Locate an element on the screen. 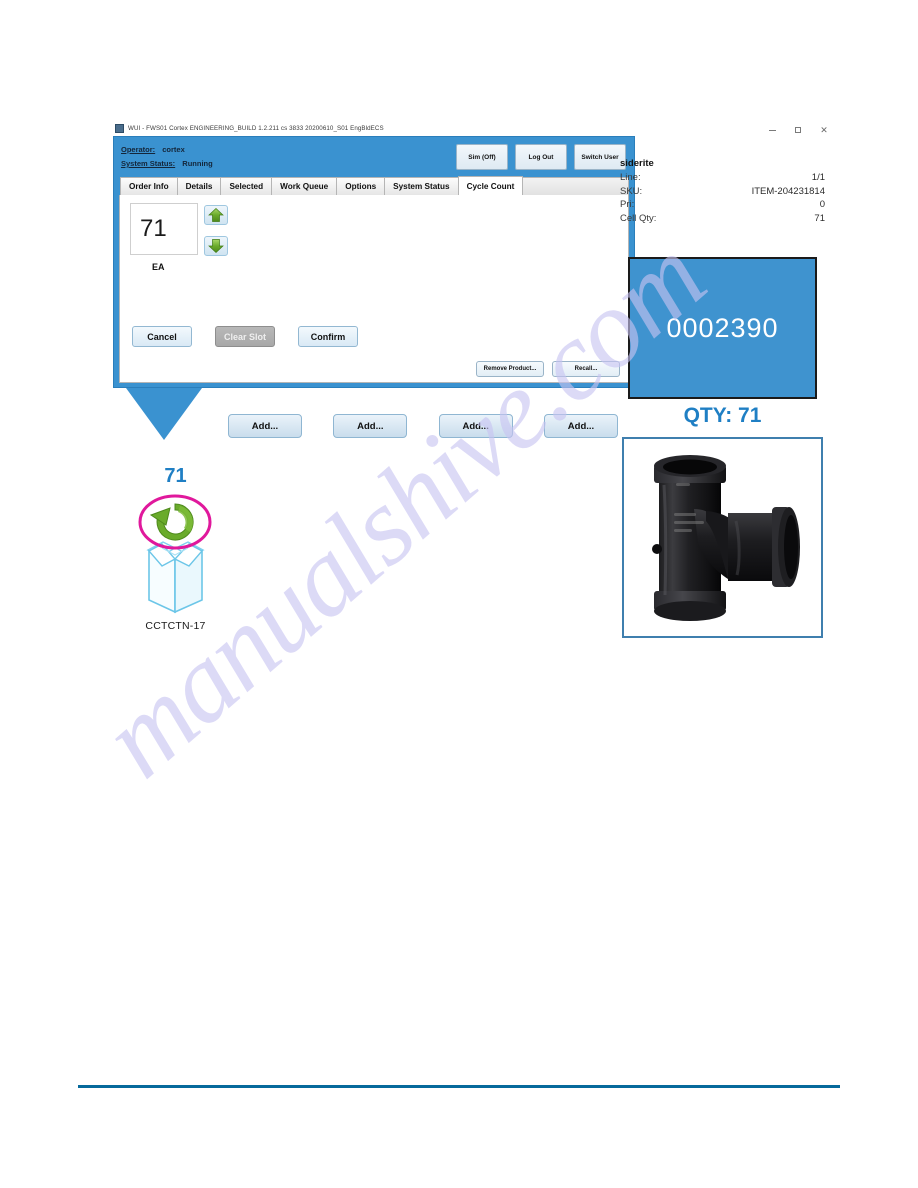  system-status-line: System Status: Running is located at coordinates (167, 163).